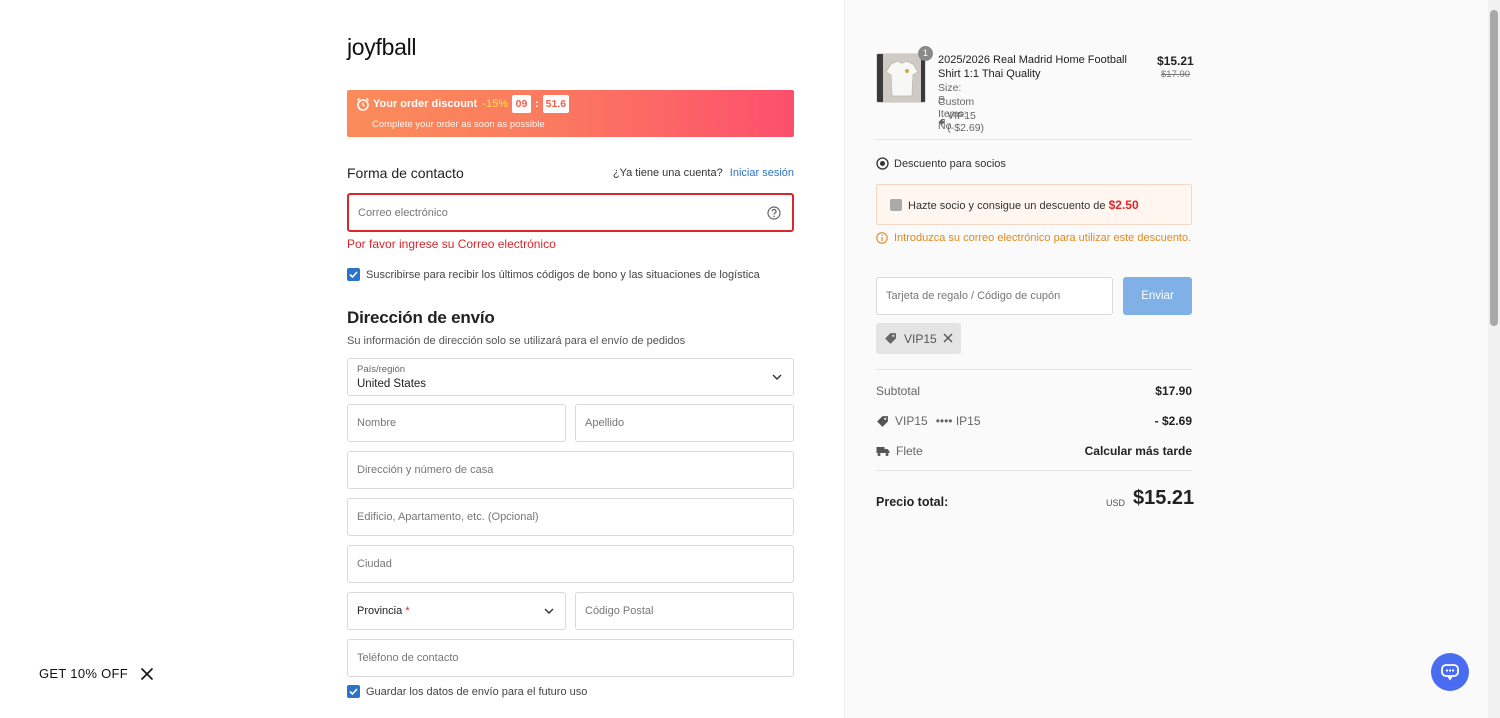 The height and width of the screenshot is (718, 1500). Describe the element at coordinates (1494, 168) in the screenshot. I see `scrollbar-thumb` at that location.